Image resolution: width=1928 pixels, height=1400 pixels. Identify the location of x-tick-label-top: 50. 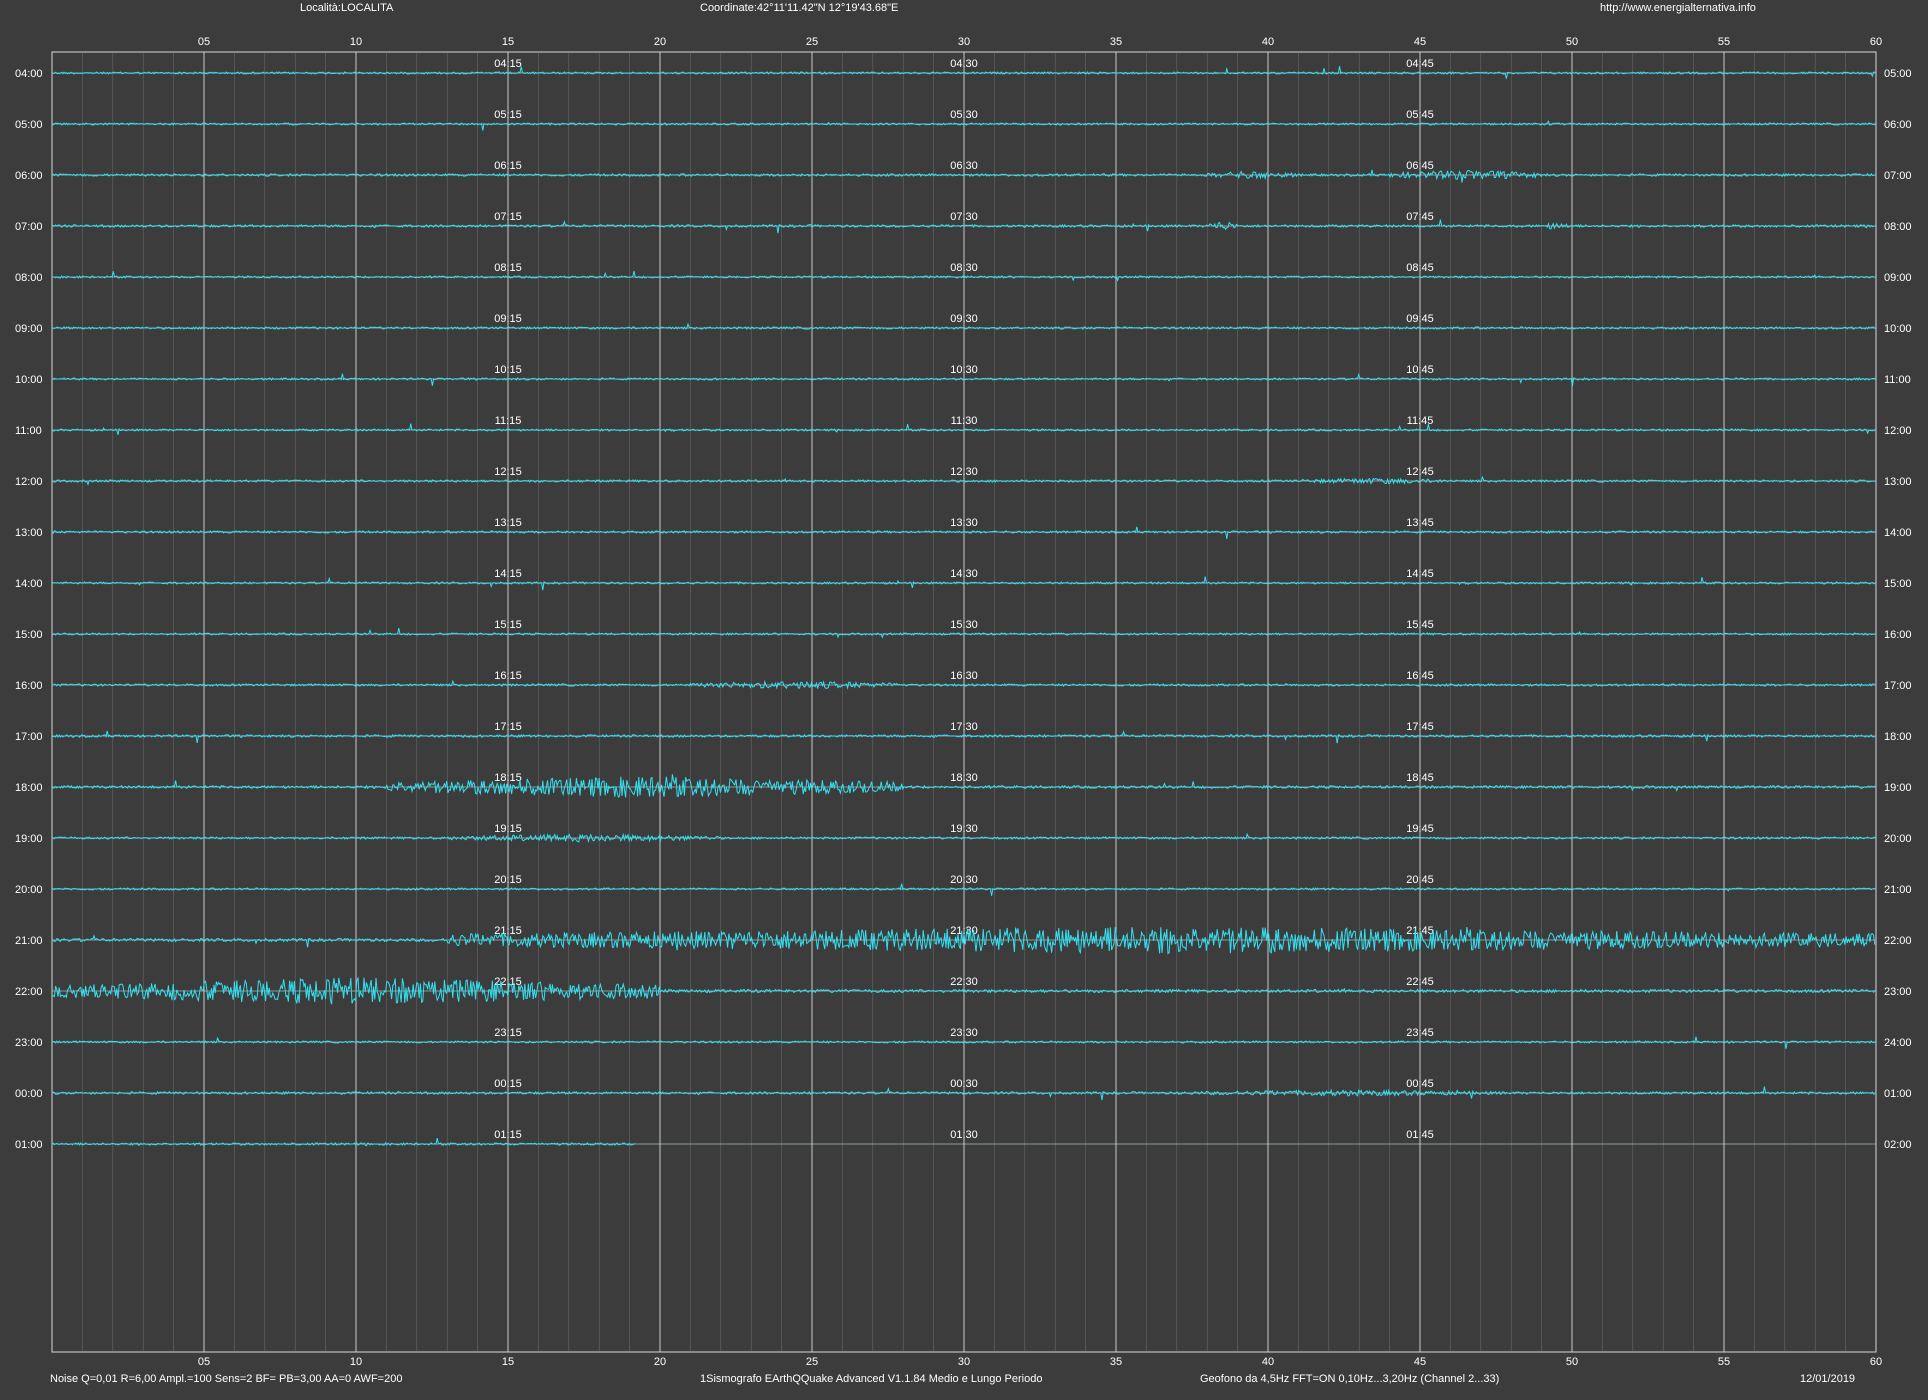
(1572, 42).